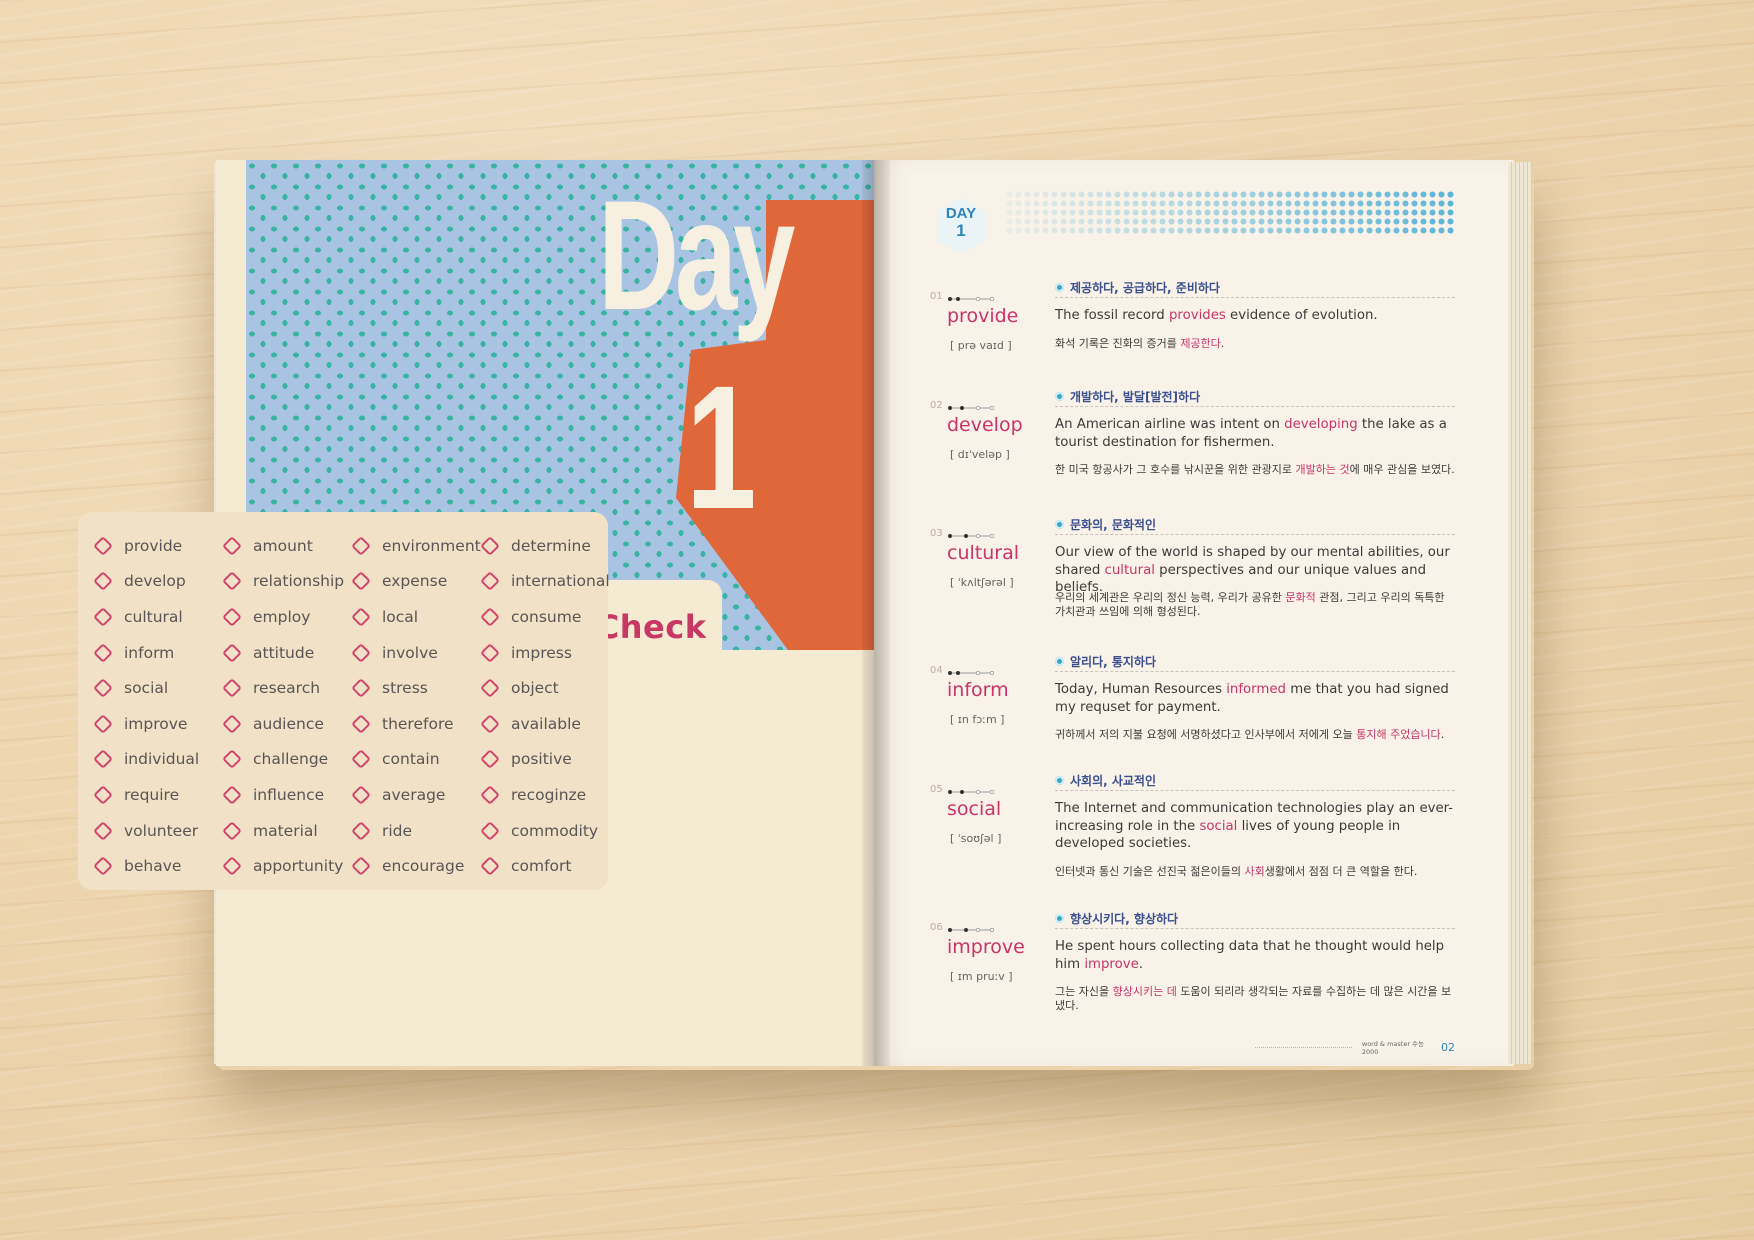 Image resolution: width=1754 pixels, height=1240 pixels. Describe the element at coordinates (414, 794) in the screenshot. I see `word-text: average` at that location.